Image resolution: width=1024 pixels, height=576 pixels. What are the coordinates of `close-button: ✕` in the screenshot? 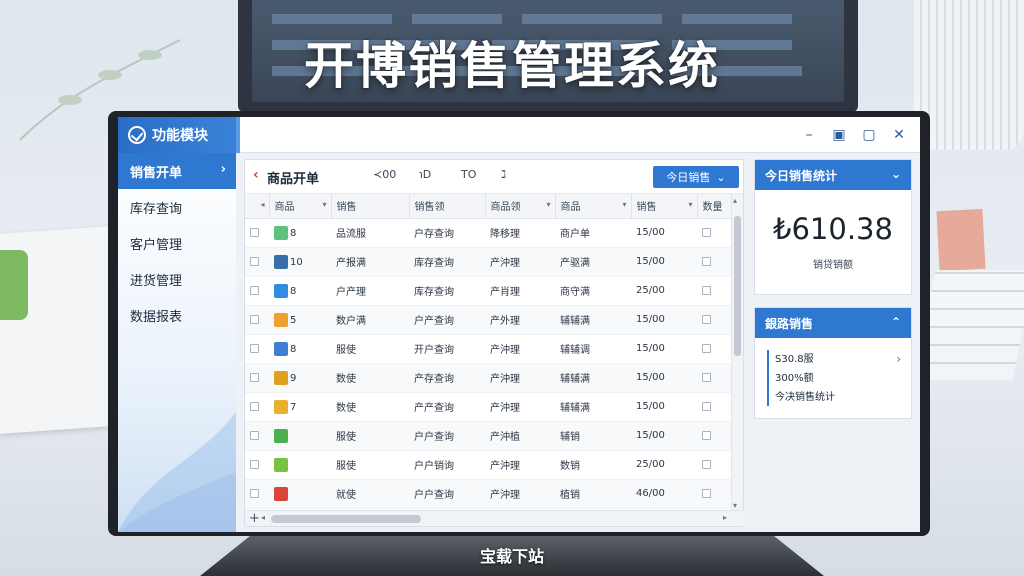 It's located at (899, 135).